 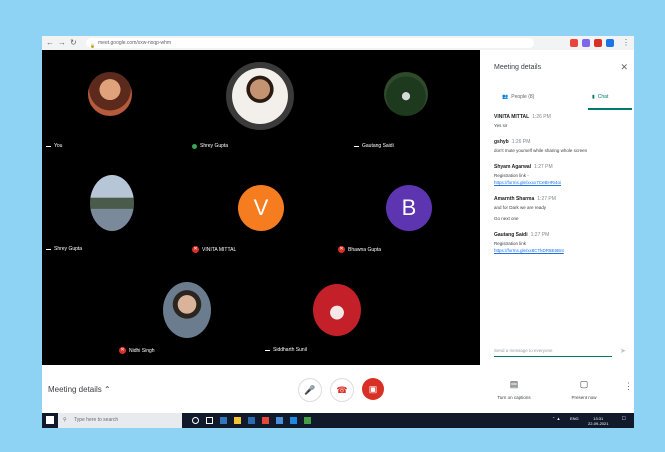 I want to click on participant-tile: V ✕ VINITA MITTAL, so click(x=261, y=207).